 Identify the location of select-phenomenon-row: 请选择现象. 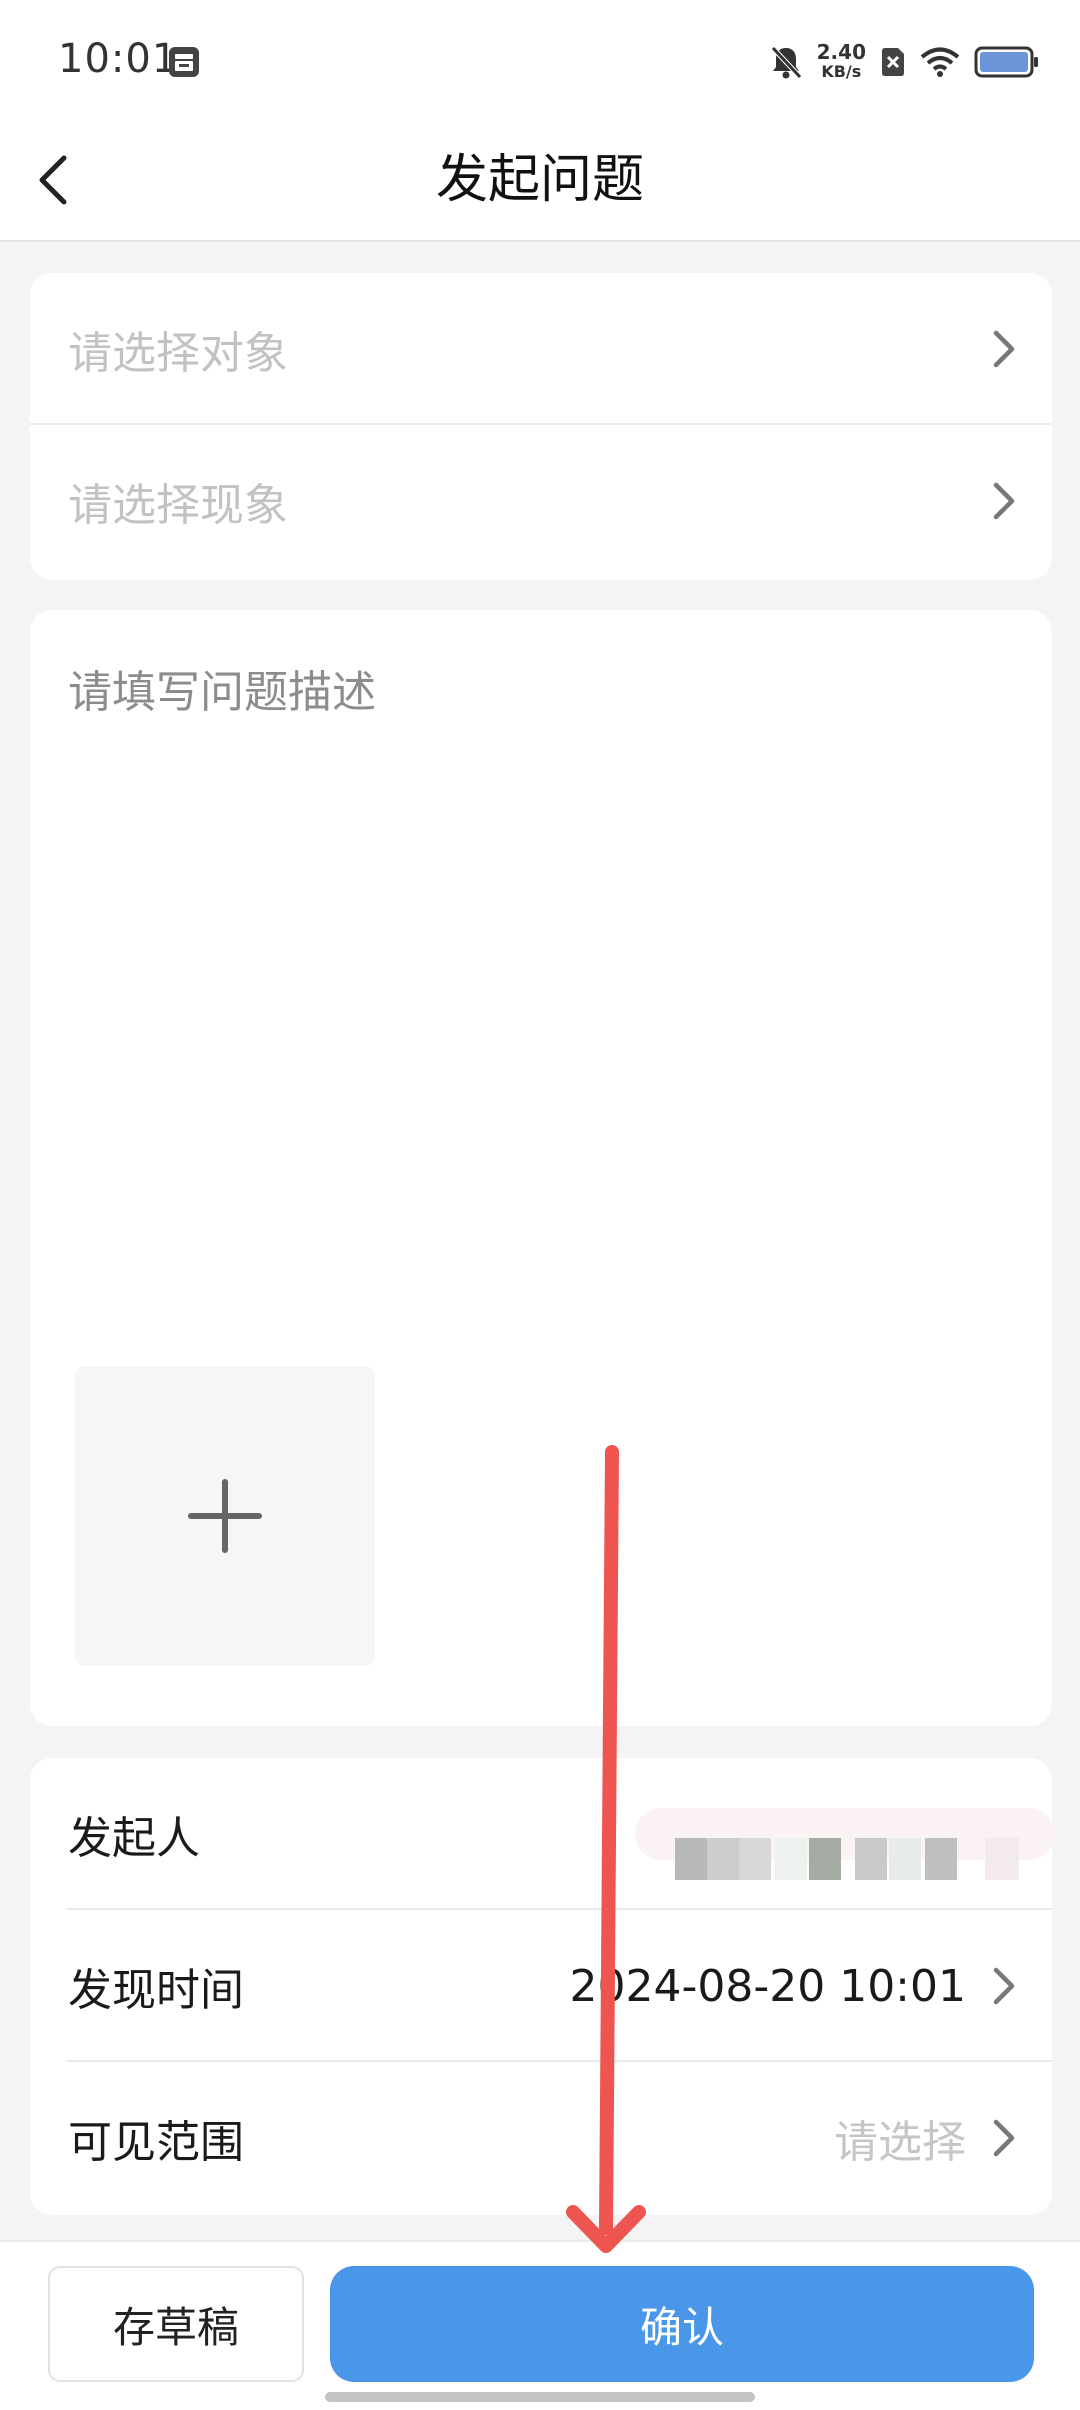
(541, 501).